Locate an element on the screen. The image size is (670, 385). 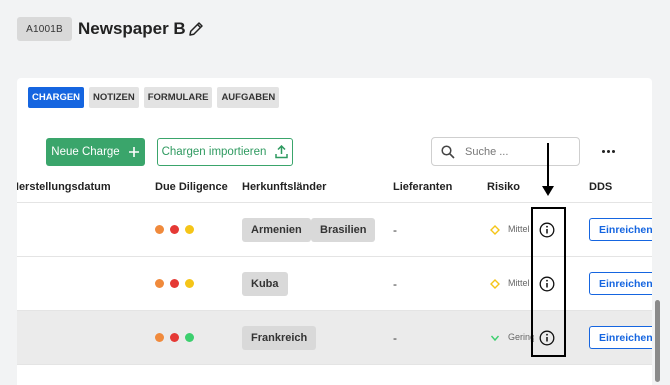
search-box is located at coordinates (505, 151).